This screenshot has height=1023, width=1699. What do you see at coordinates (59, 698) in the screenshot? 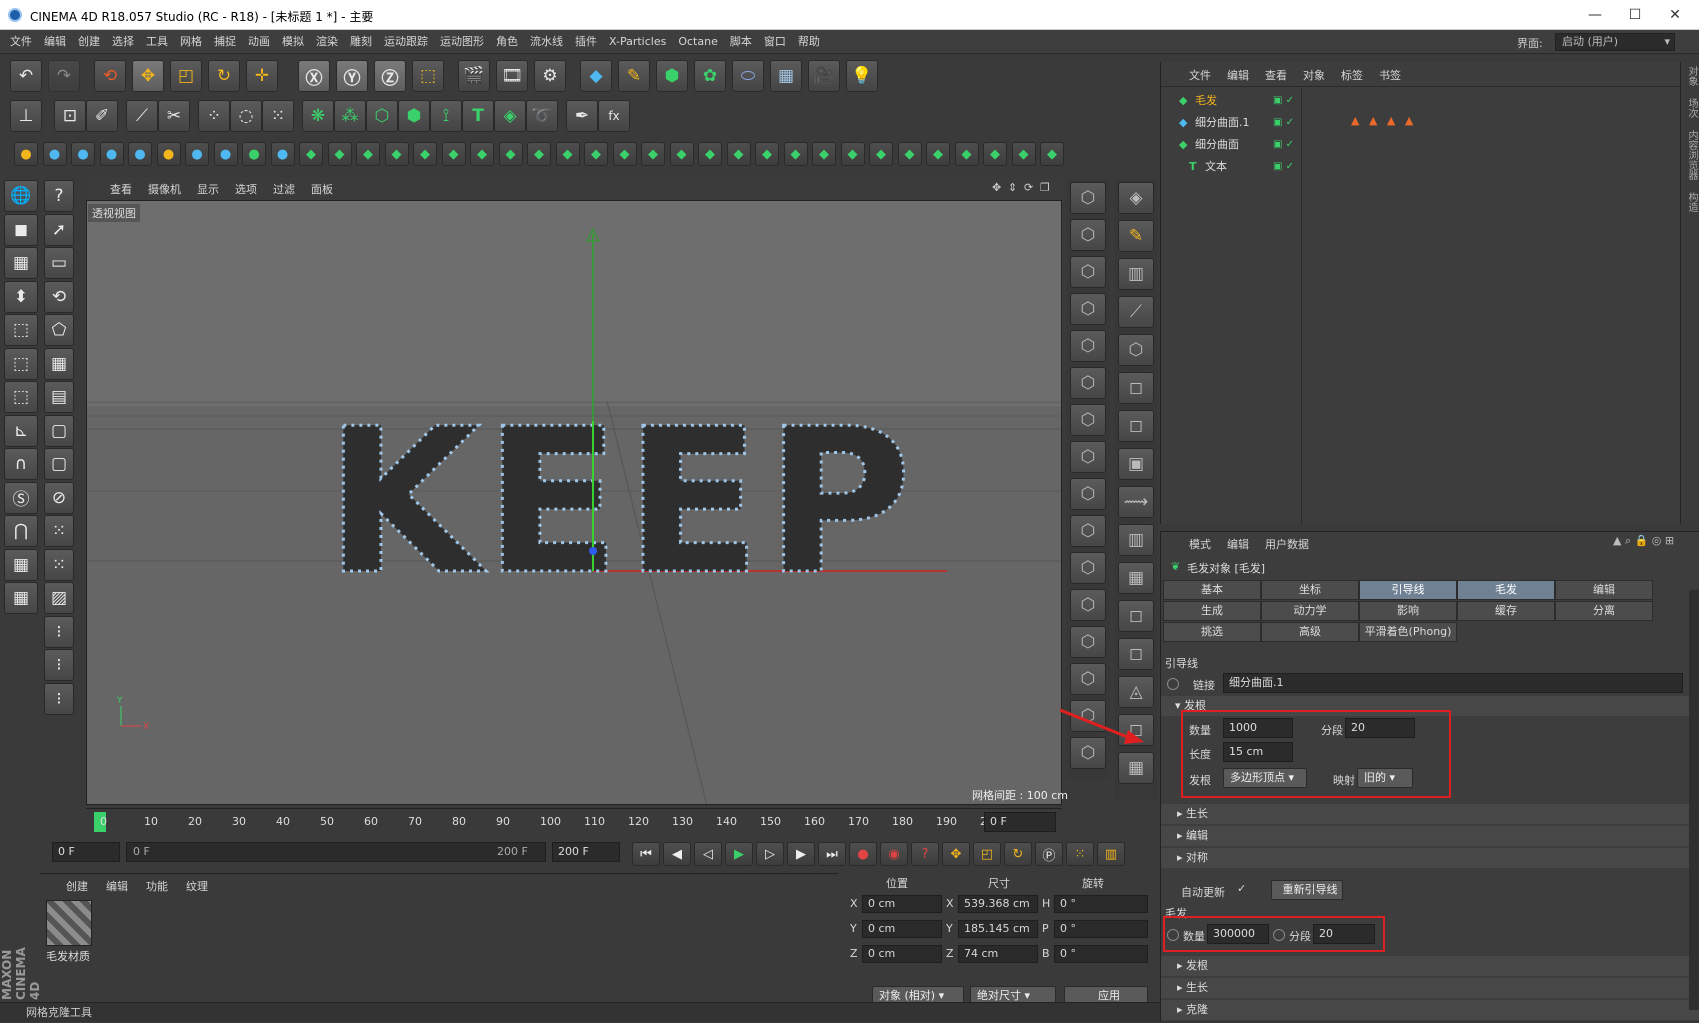
I see `dots-small-icon-3: ⁝` at bounding box center [59, 698].